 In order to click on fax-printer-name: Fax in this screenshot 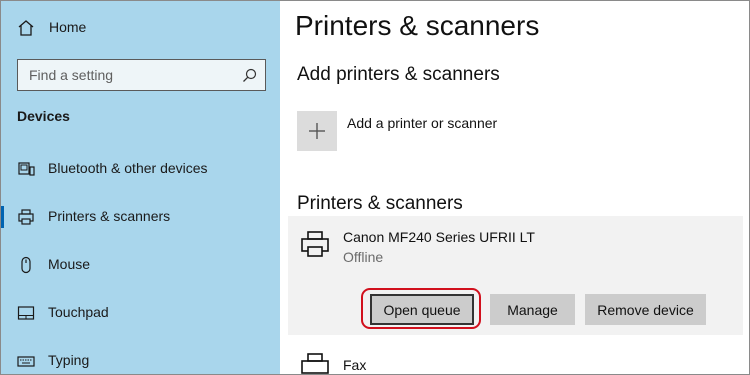, I will do `click(354, 365)`.